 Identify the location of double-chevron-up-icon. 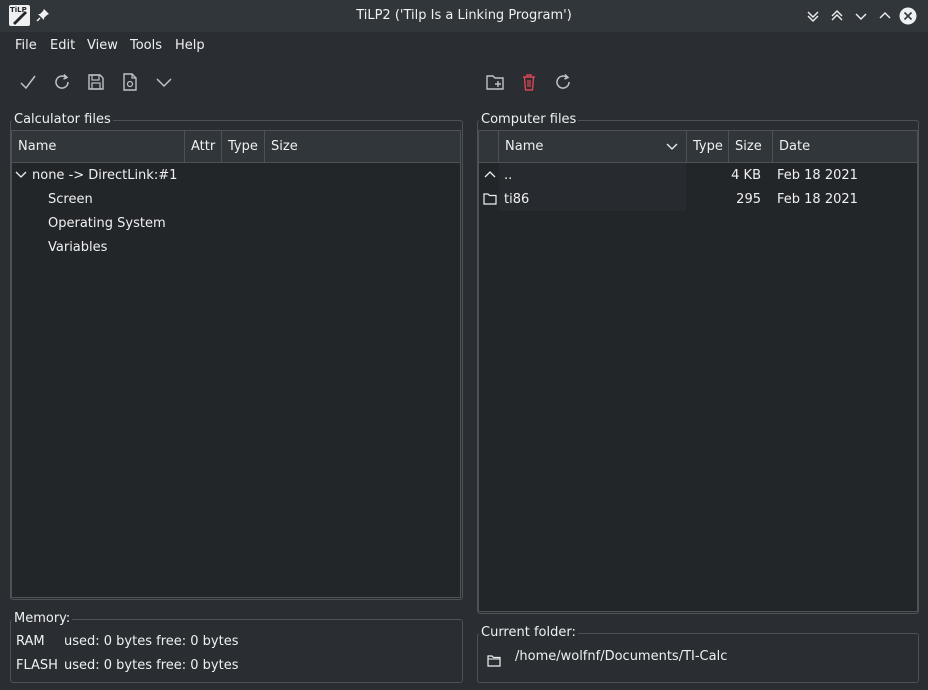
(837, 15).